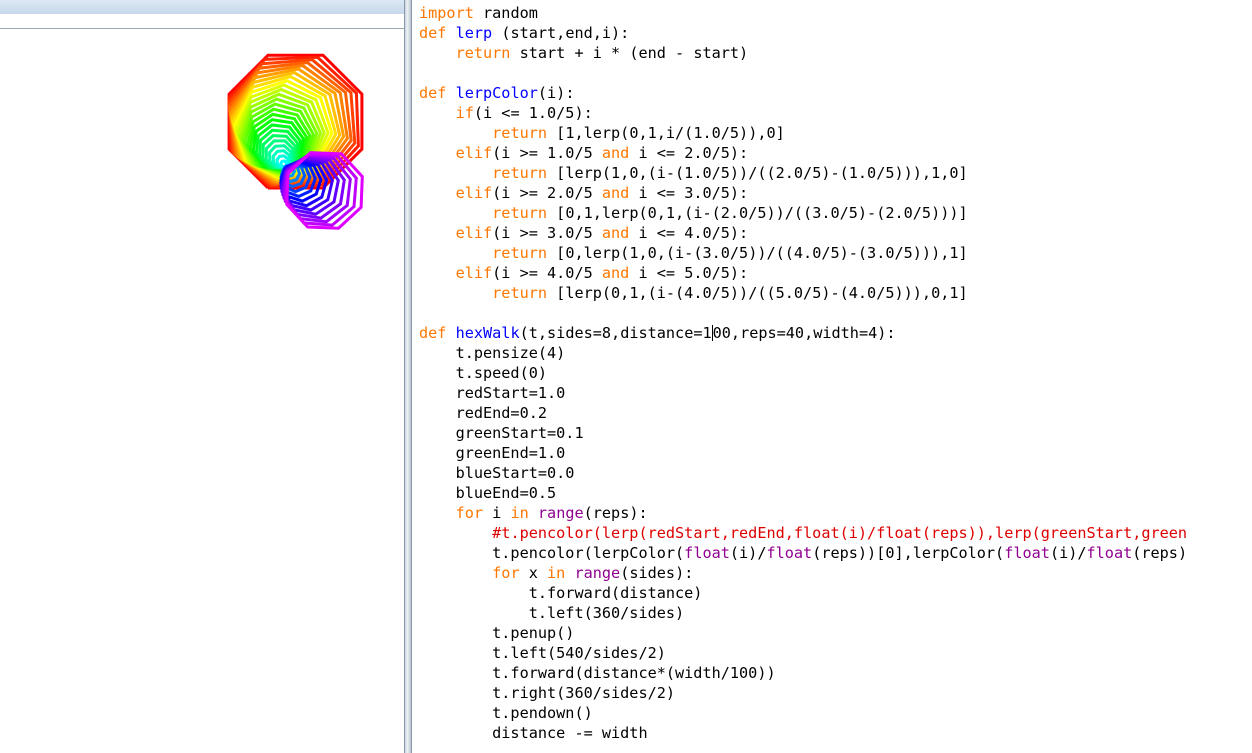  I want to click on code-token-keyword: in, so click(519, 513).